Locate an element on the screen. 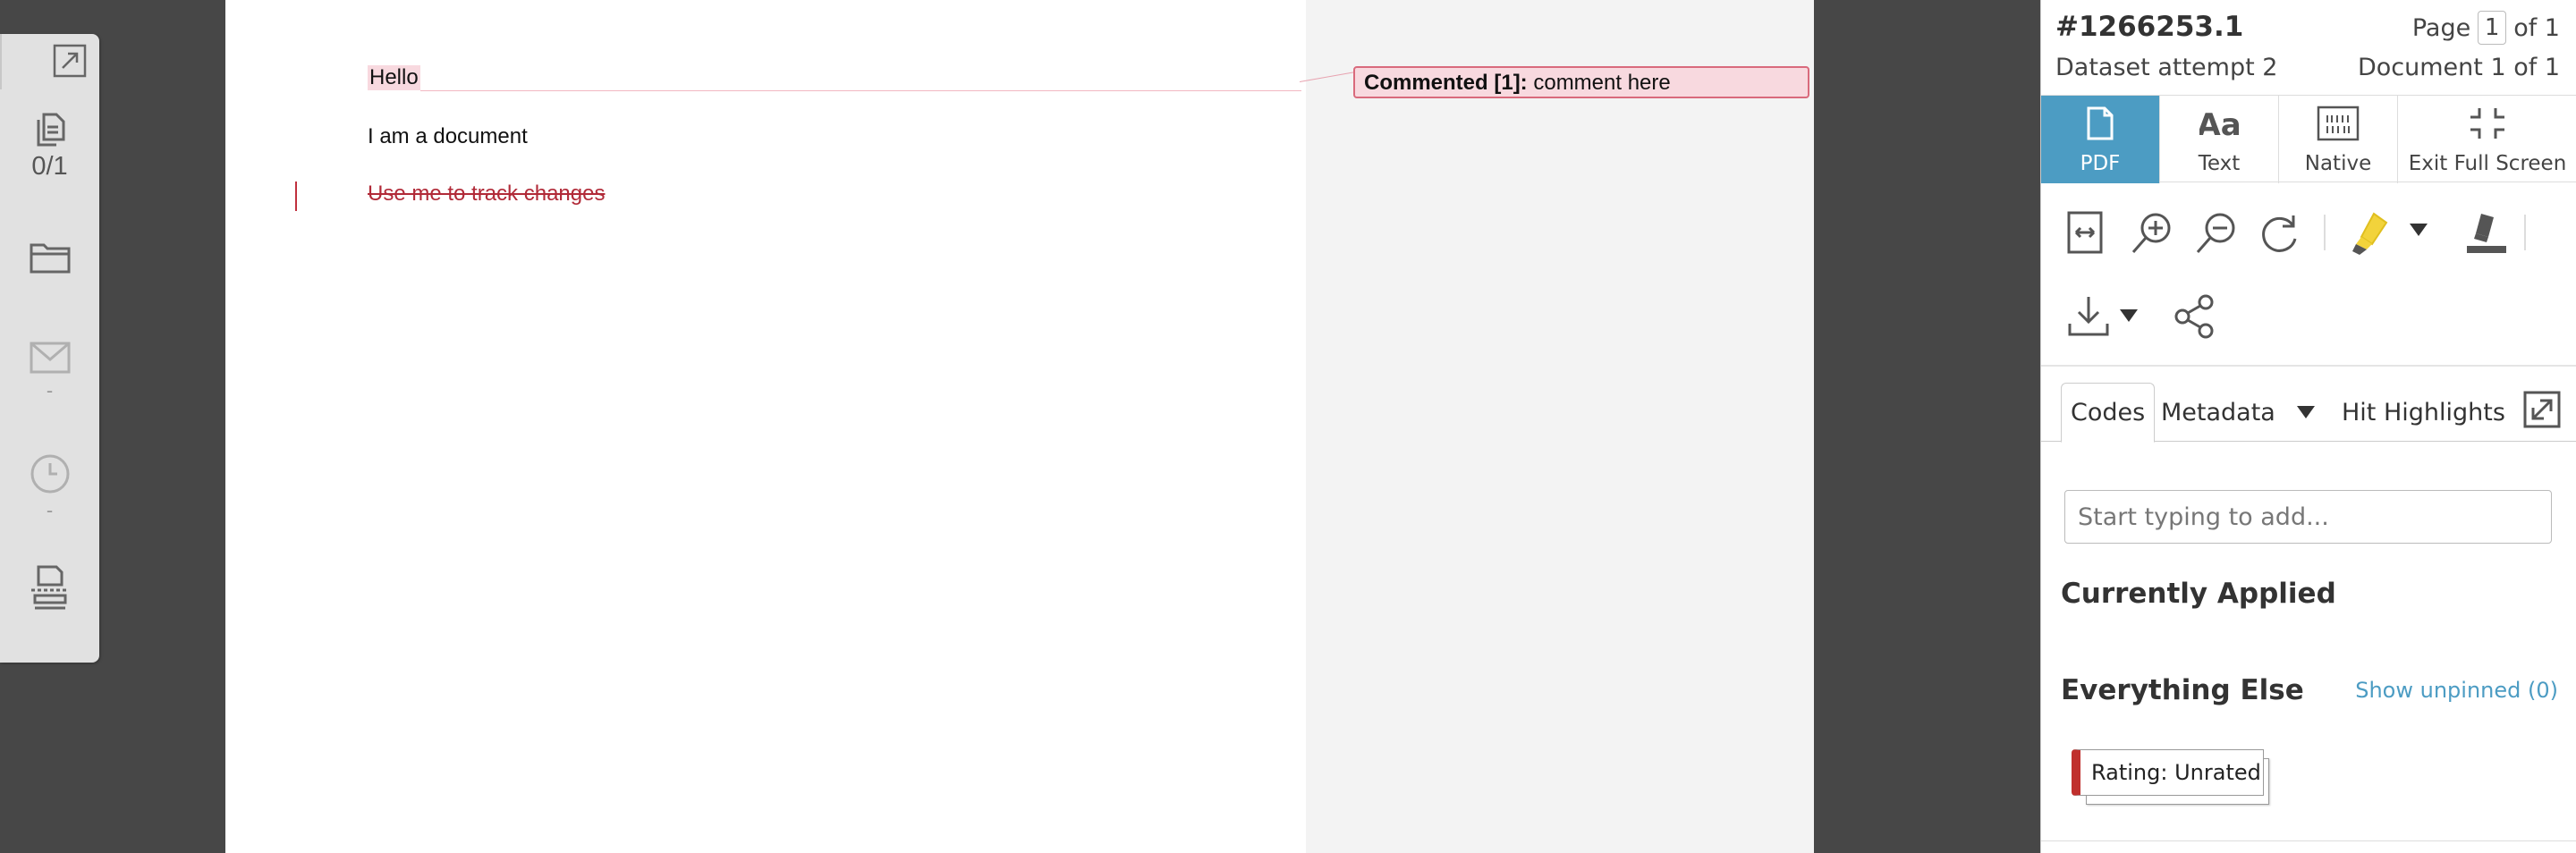  expand-panel-button is located at coordinates (2542, 412).